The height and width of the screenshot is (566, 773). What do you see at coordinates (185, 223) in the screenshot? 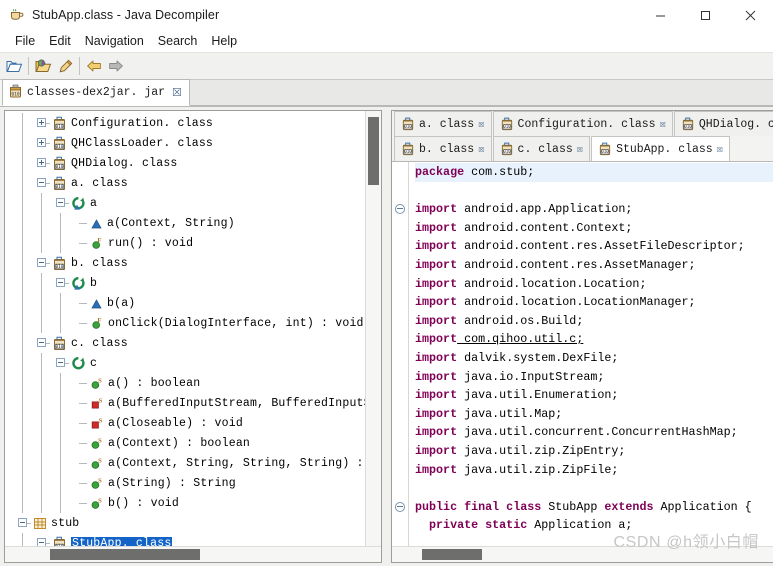
I see `tree-node: a(Context, String)` at bounding box center [185, 223].